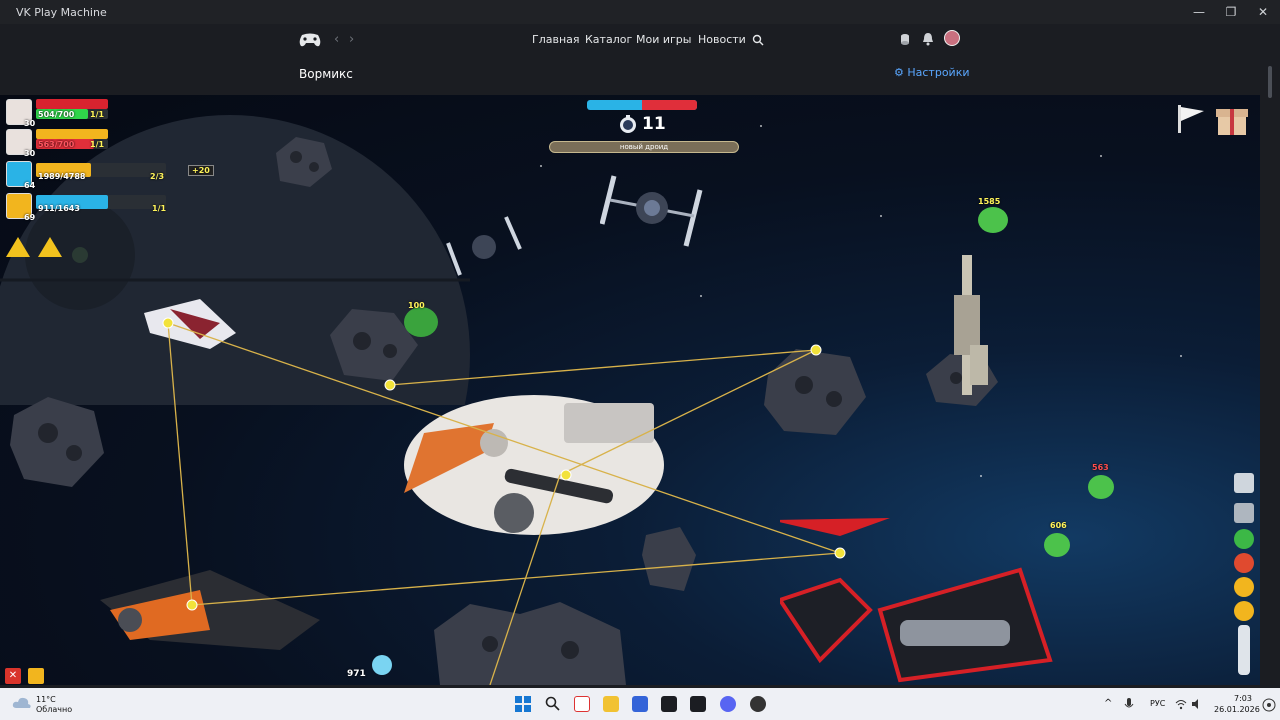 Image resolution: width=1280 pixels, height=720 pixels. What do you see at coordinates (310, 40) in the screenshot?
I see `gamepad-logo-icon` at bounding box center [310, 40].